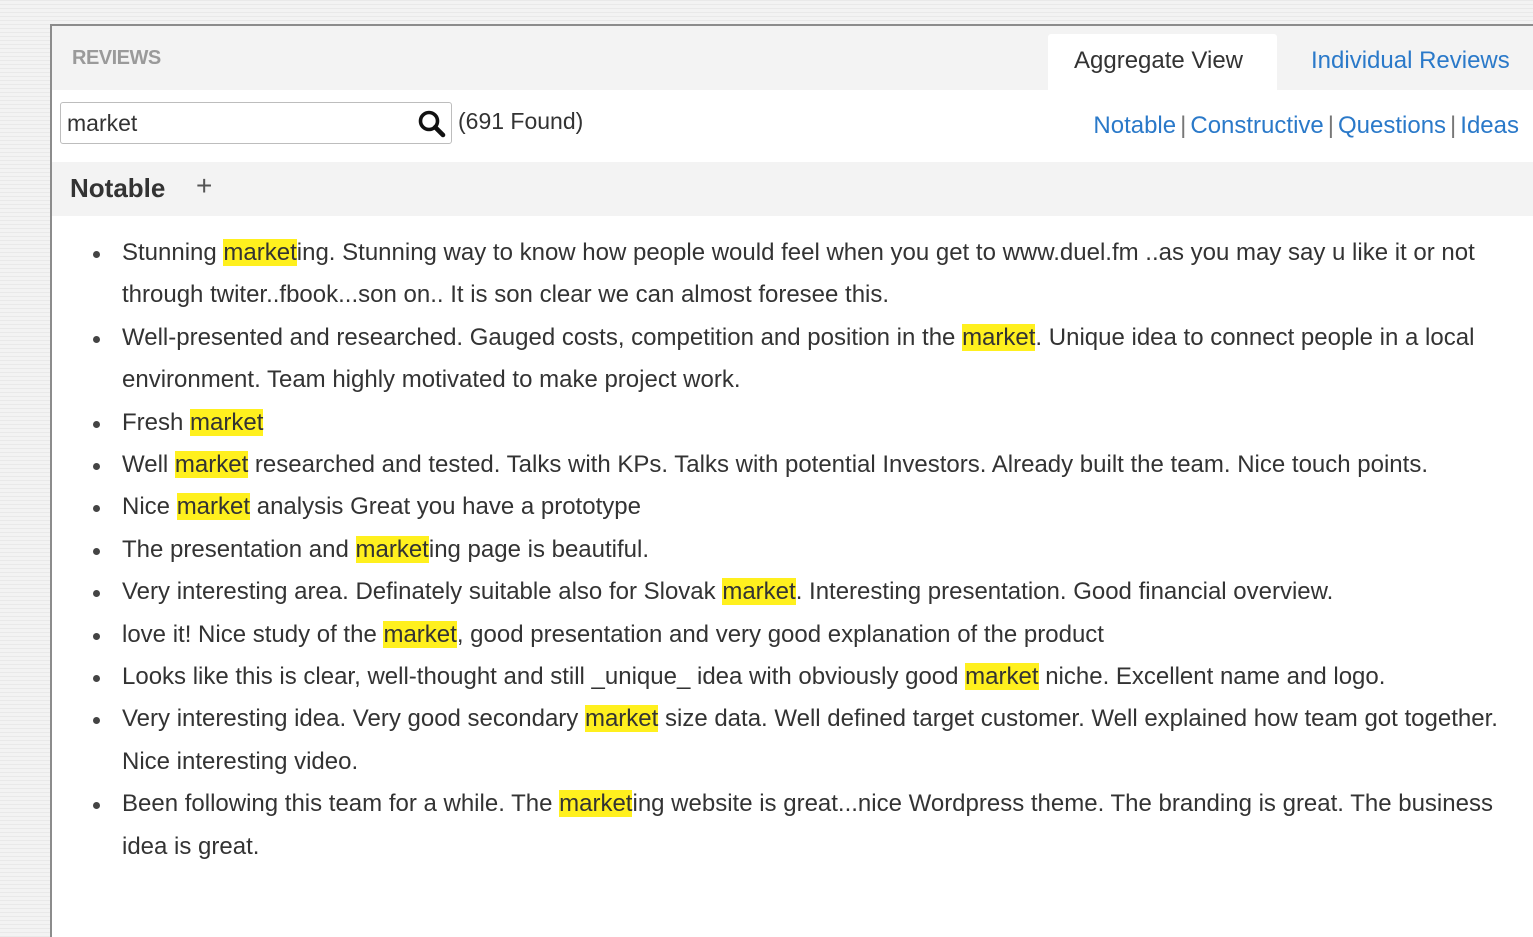  Describe the element at coordinates (239, 549) in the screenshot. I see `review-text-before: The presentation and` at that location.